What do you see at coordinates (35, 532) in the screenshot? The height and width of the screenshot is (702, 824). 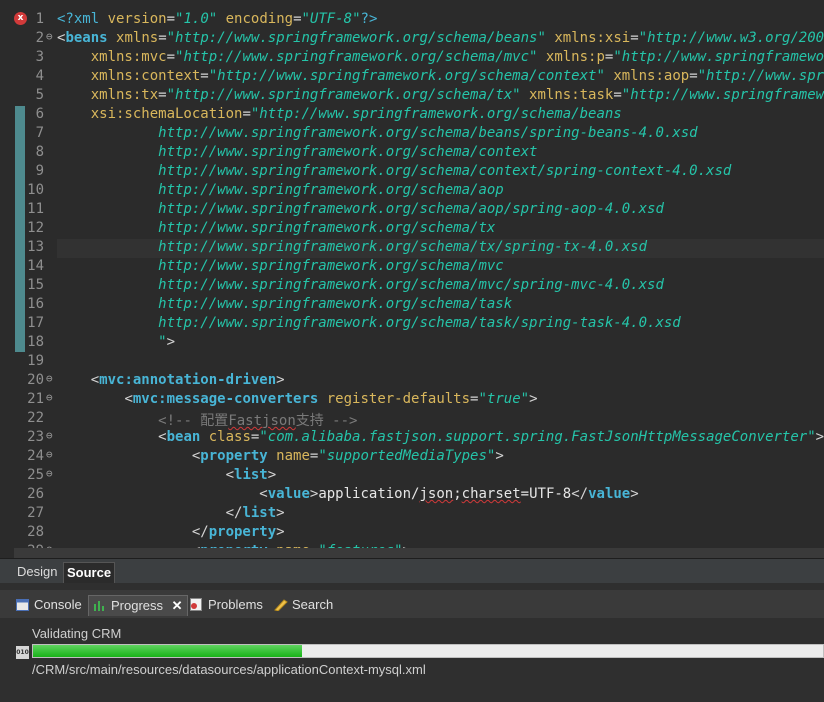 I see `line-number: 28` at bounding box center [35, 532].